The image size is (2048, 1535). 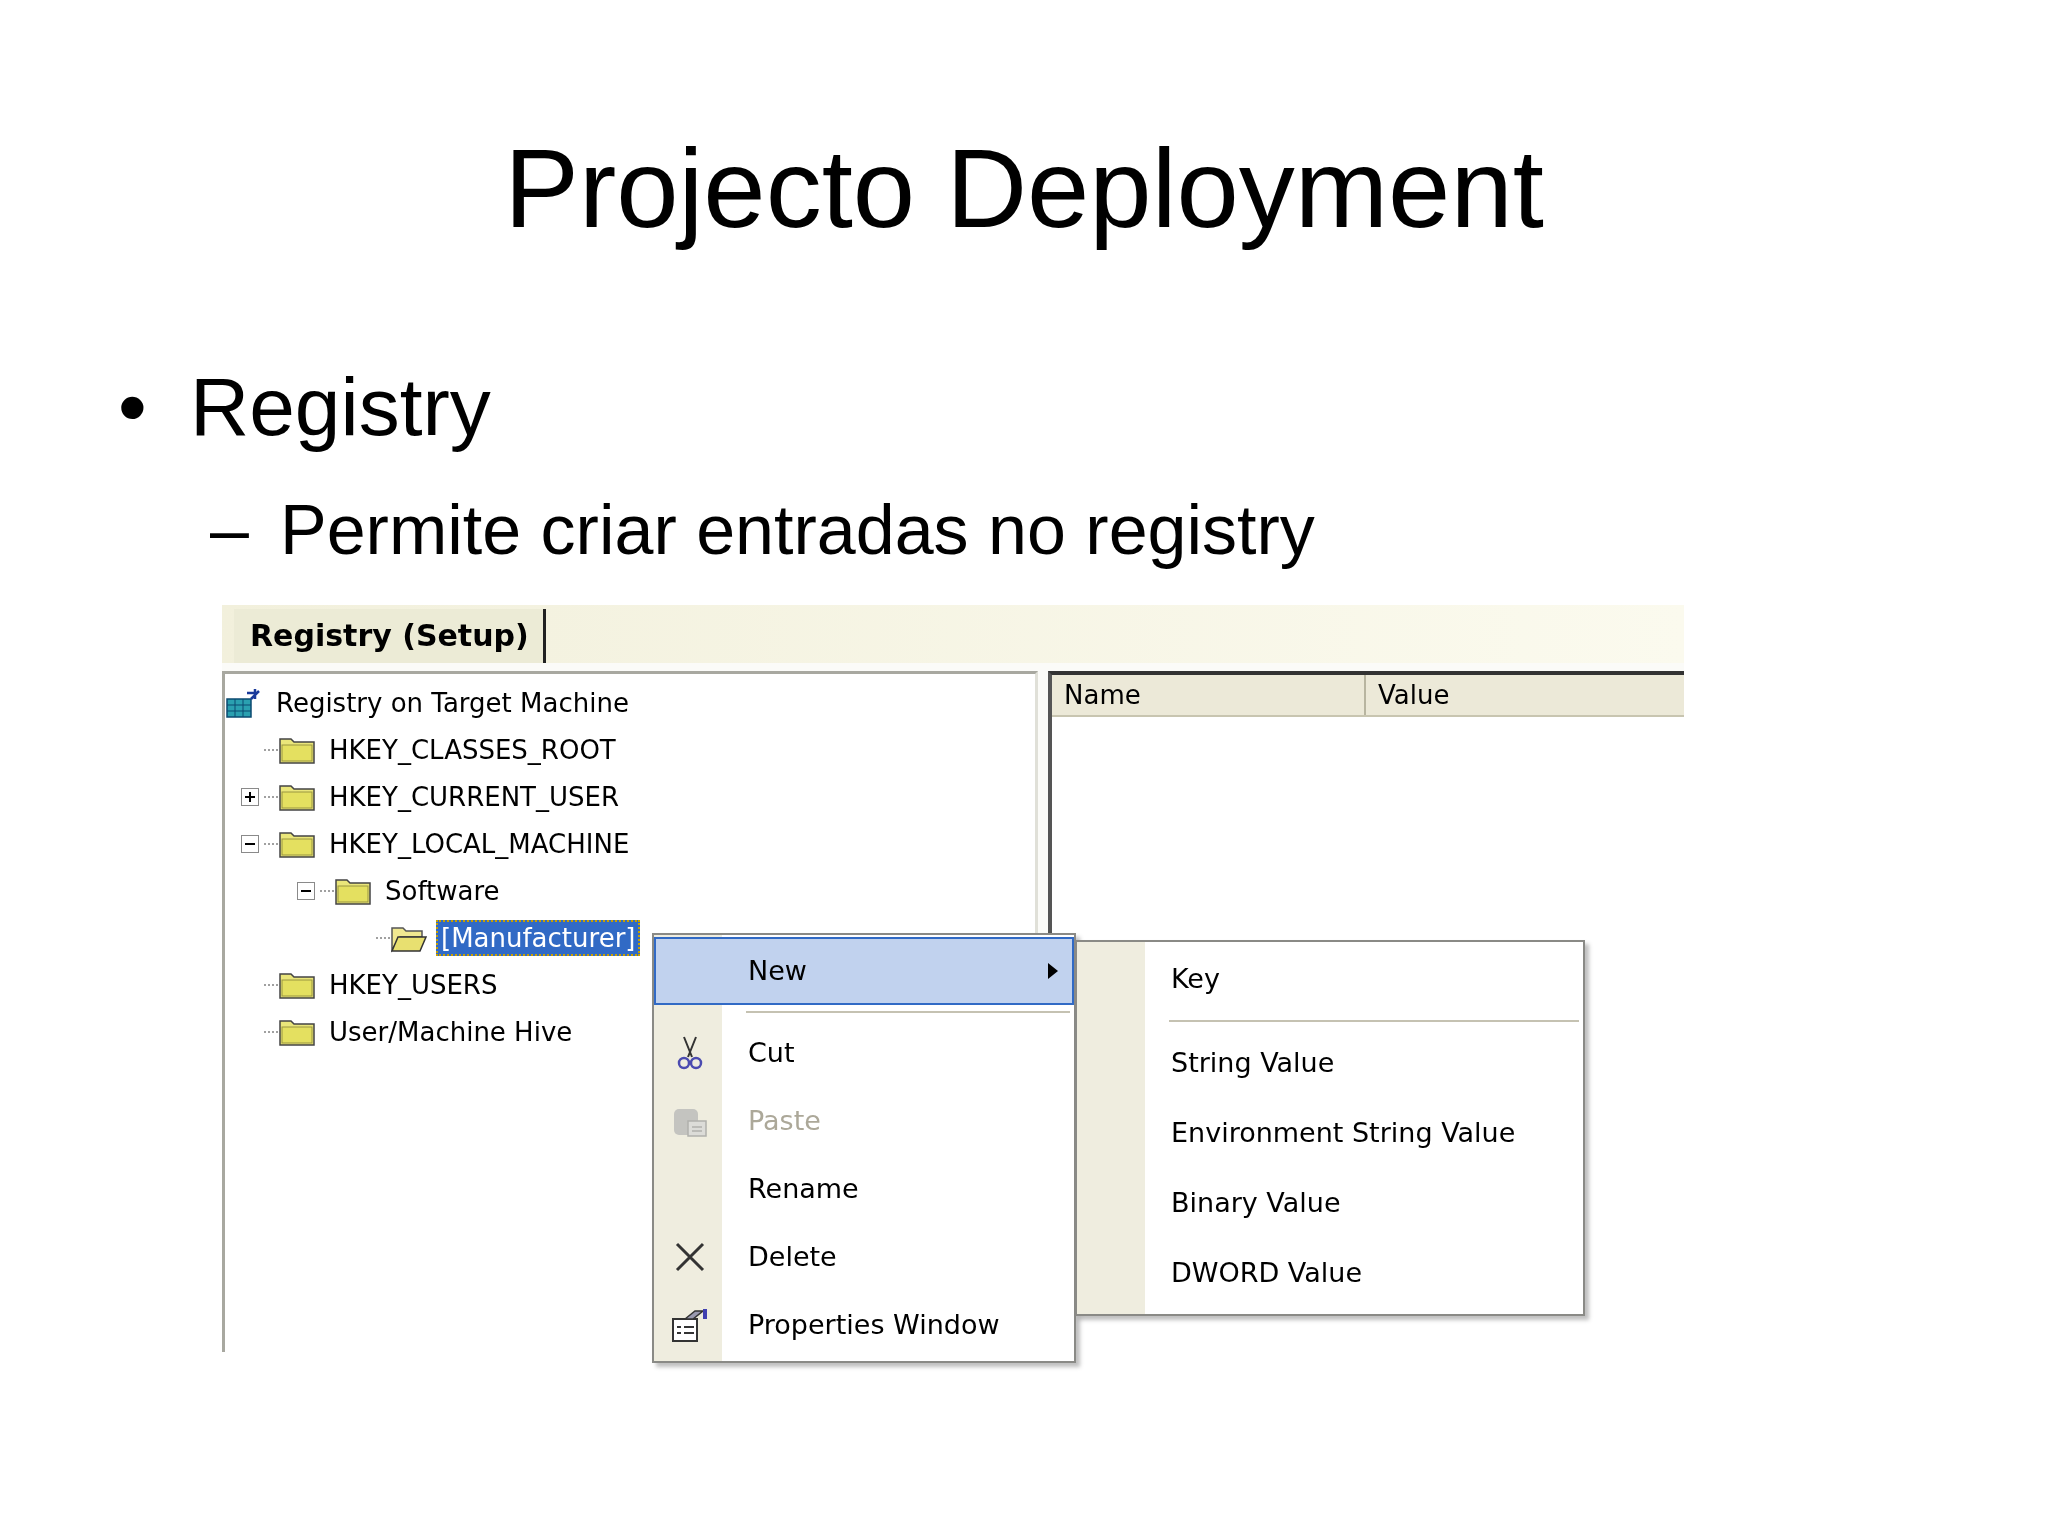 I want to click on expand-icon, so click(x=250, y=797).